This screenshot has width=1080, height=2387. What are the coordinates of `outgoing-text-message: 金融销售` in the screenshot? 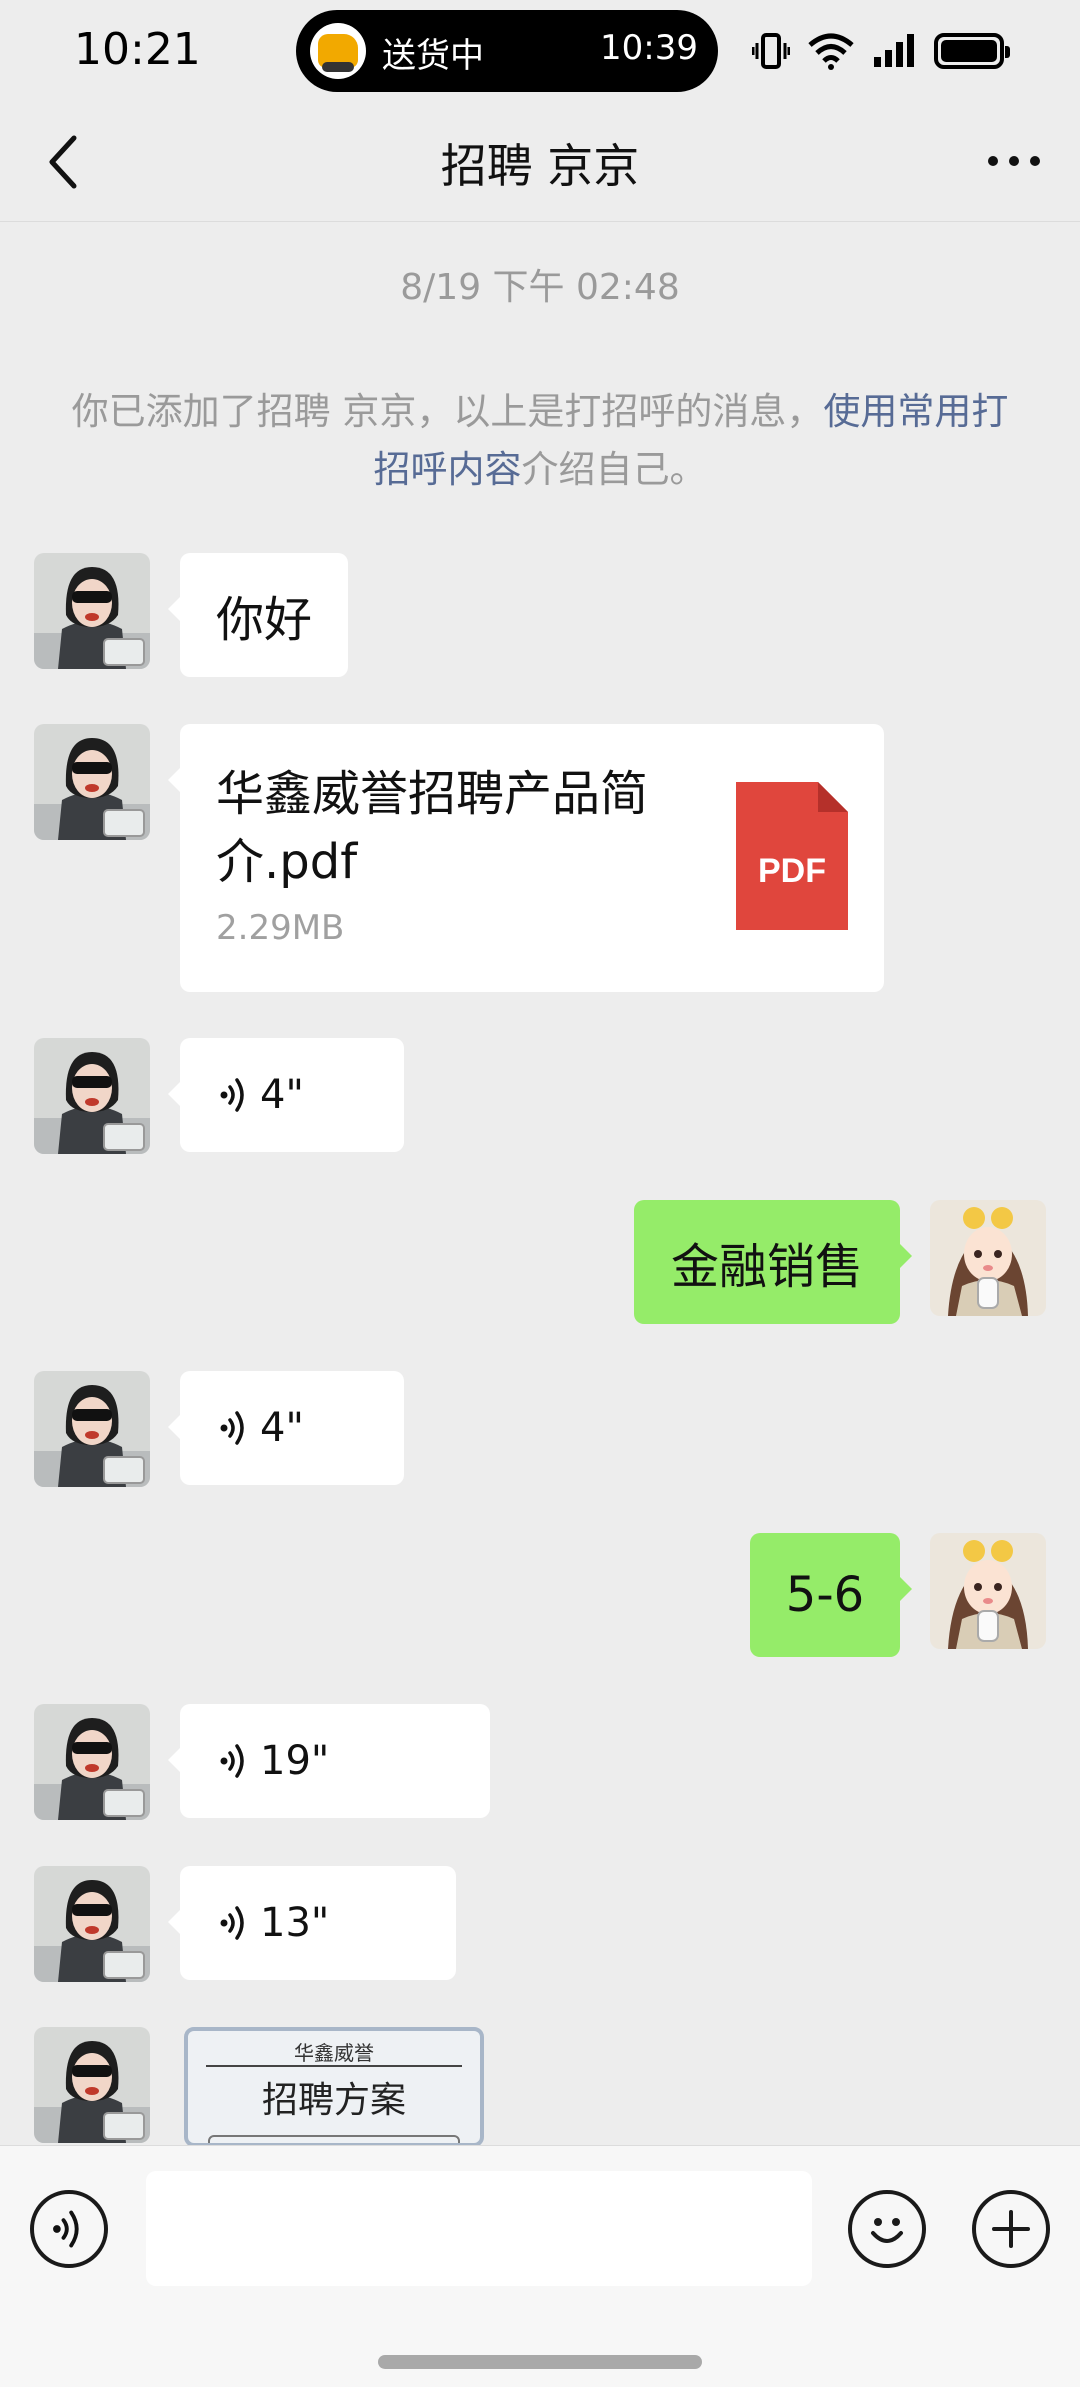 It's located at (773, 1262).